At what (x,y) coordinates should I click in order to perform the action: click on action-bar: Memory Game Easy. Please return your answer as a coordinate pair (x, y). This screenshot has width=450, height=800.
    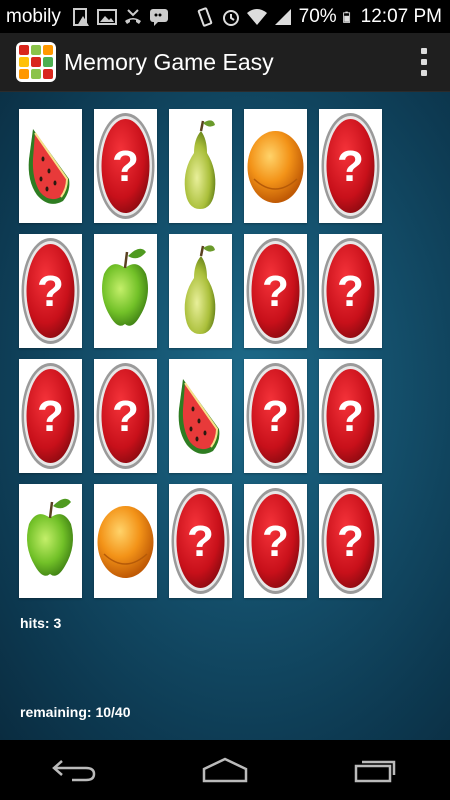
    Looking at the image, I should click on (225, 62).